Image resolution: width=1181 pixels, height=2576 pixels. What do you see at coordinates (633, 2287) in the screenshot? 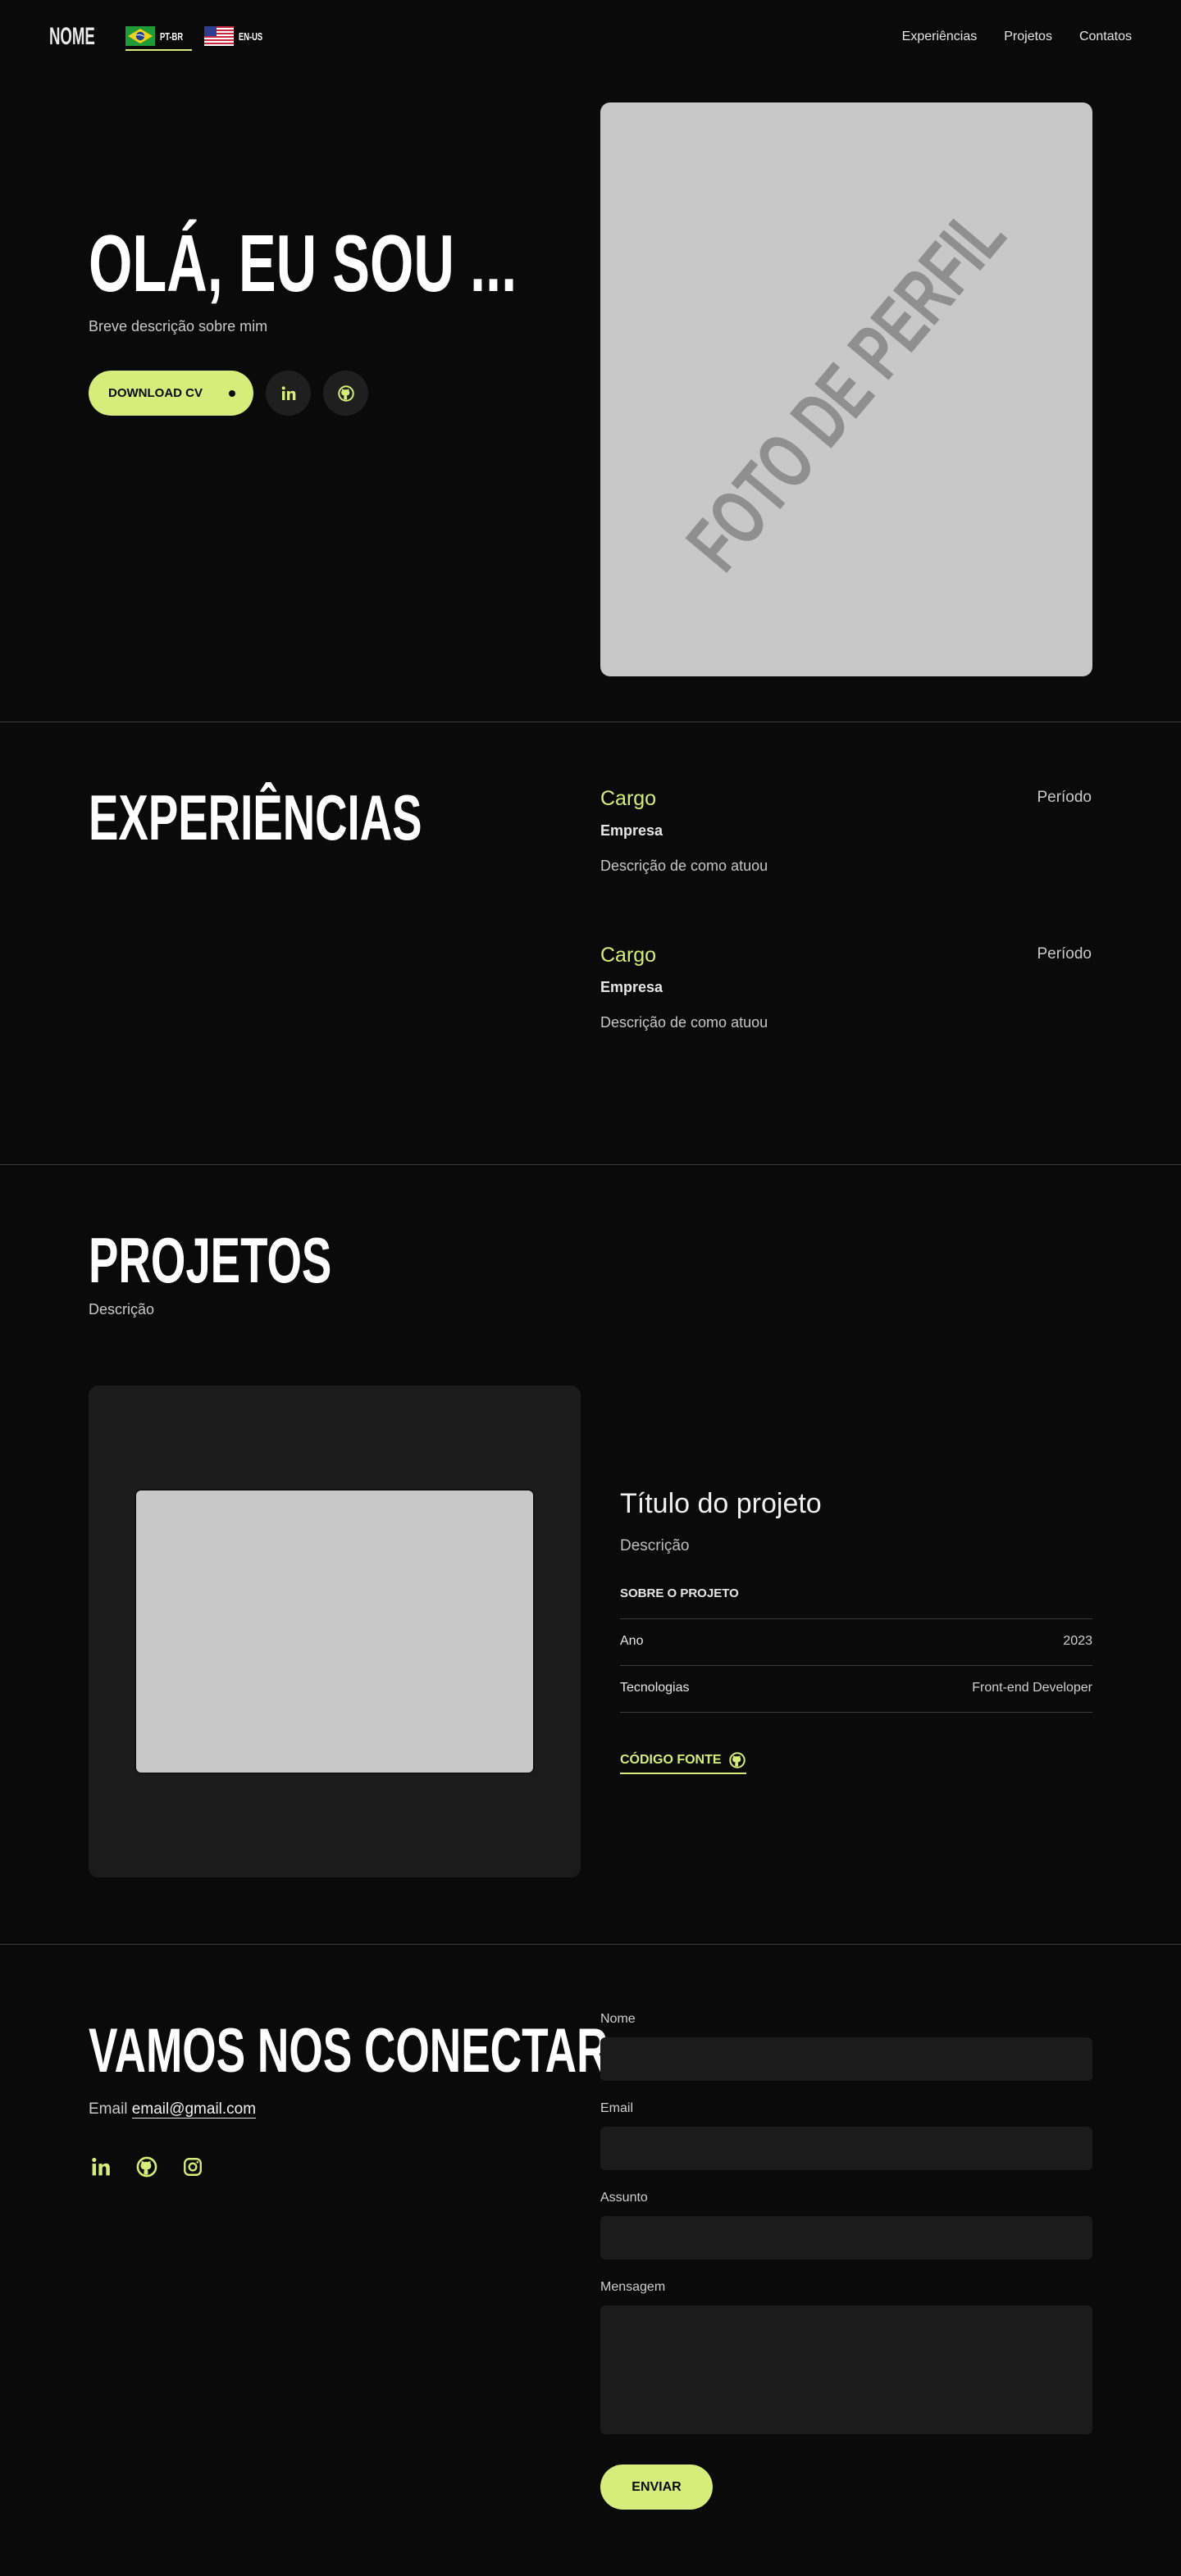
I see `message-field-label: Mensagem` at bounding box center [633, 2287].